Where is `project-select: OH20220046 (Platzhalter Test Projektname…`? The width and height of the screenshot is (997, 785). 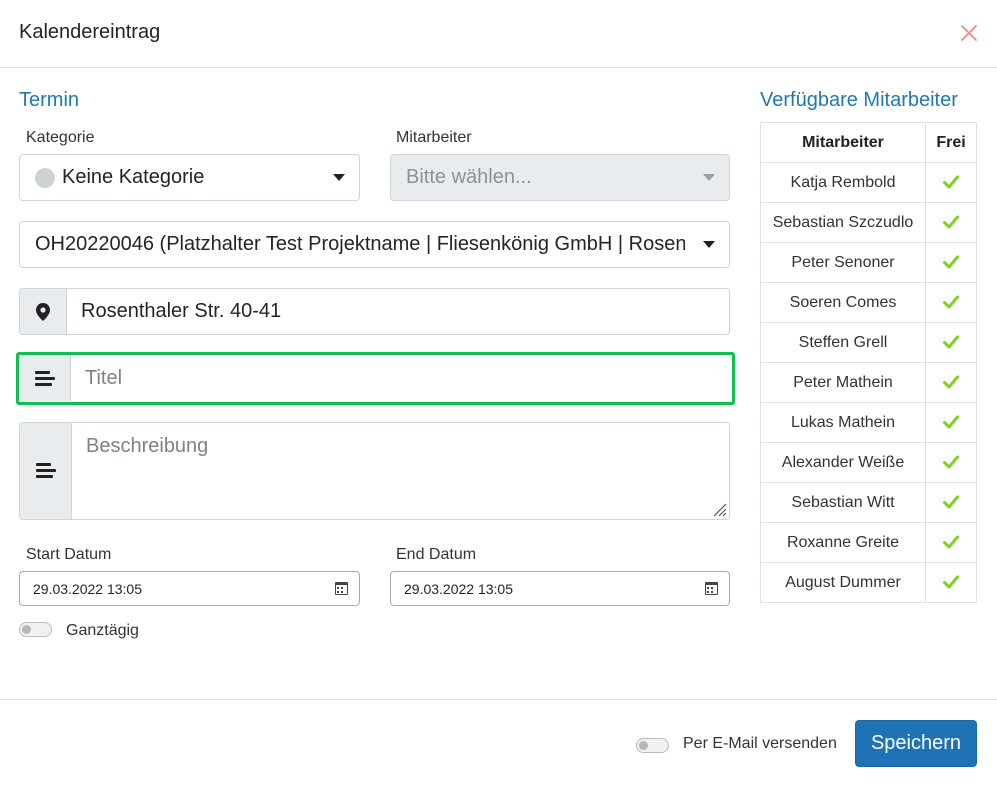 project-select: OH20220046 (Platzhalter Test Projektname… is located at coordinates (374, 244).